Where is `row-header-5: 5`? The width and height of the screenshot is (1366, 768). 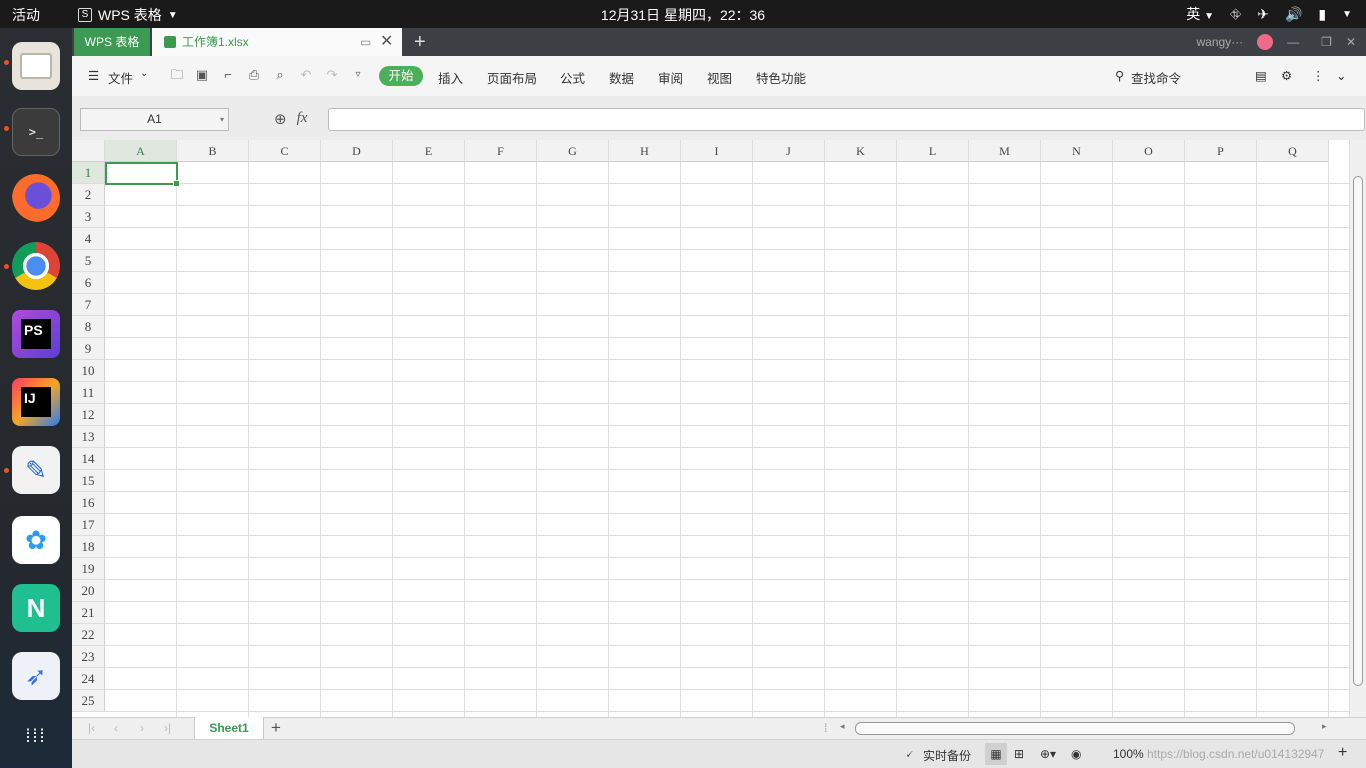
row-header-5: 5 is located at coordinates (88, 261).